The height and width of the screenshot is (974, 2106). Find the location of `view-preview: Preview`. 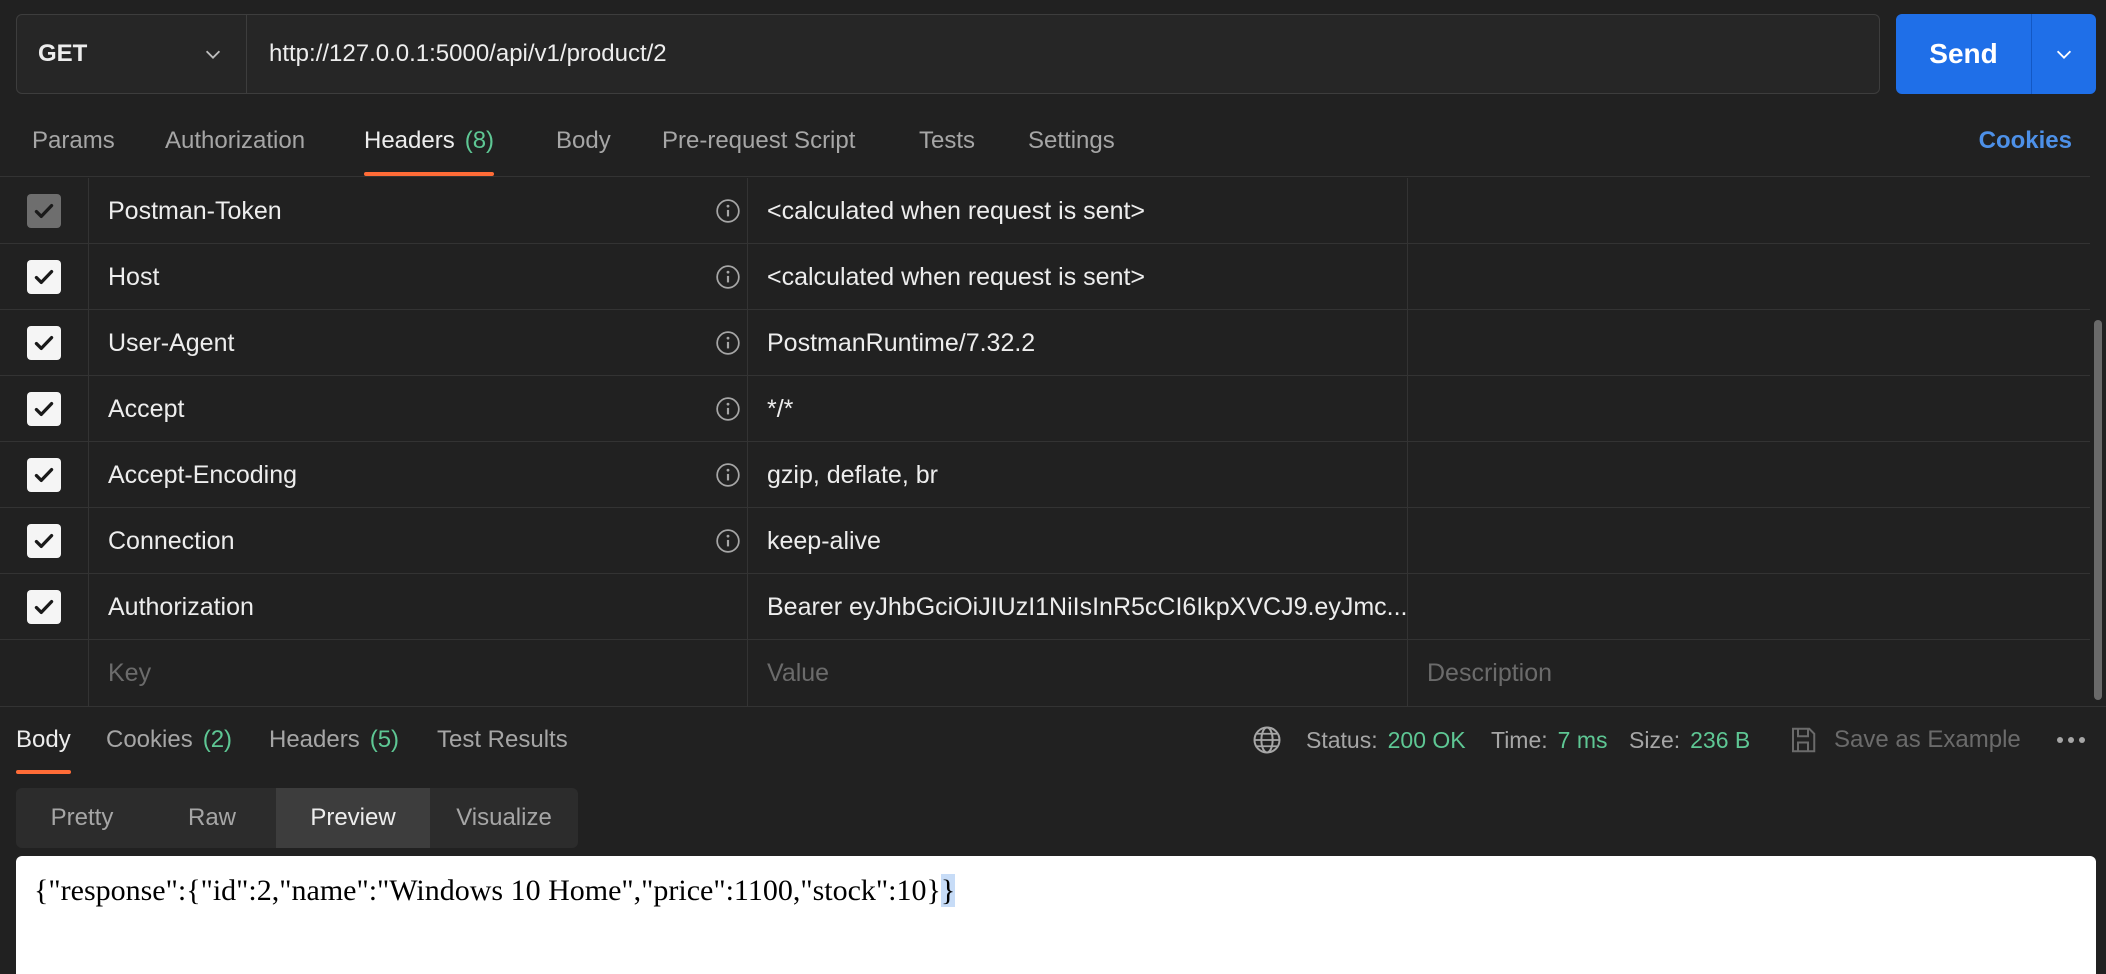

view-preview: Preview is located at coordinates (353, 818).